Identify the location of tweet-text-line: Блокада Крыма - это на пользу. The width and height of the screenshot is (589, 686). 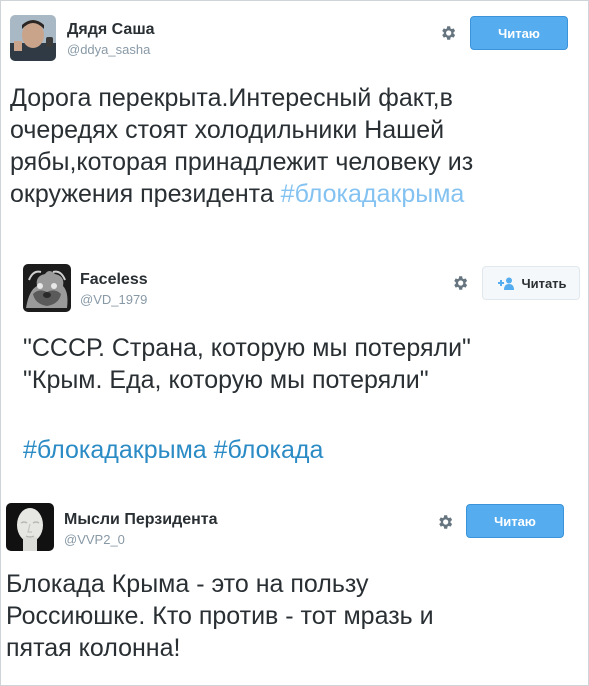
(187, 584).